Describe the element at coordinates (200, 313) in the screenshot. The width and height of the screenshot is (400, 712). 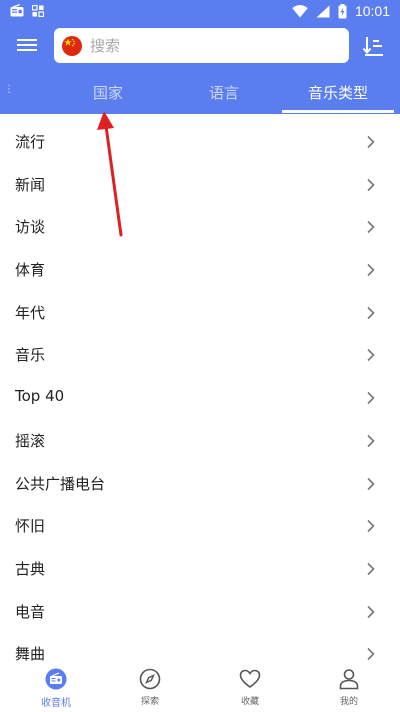
I see `list-item: 年代` at that location.